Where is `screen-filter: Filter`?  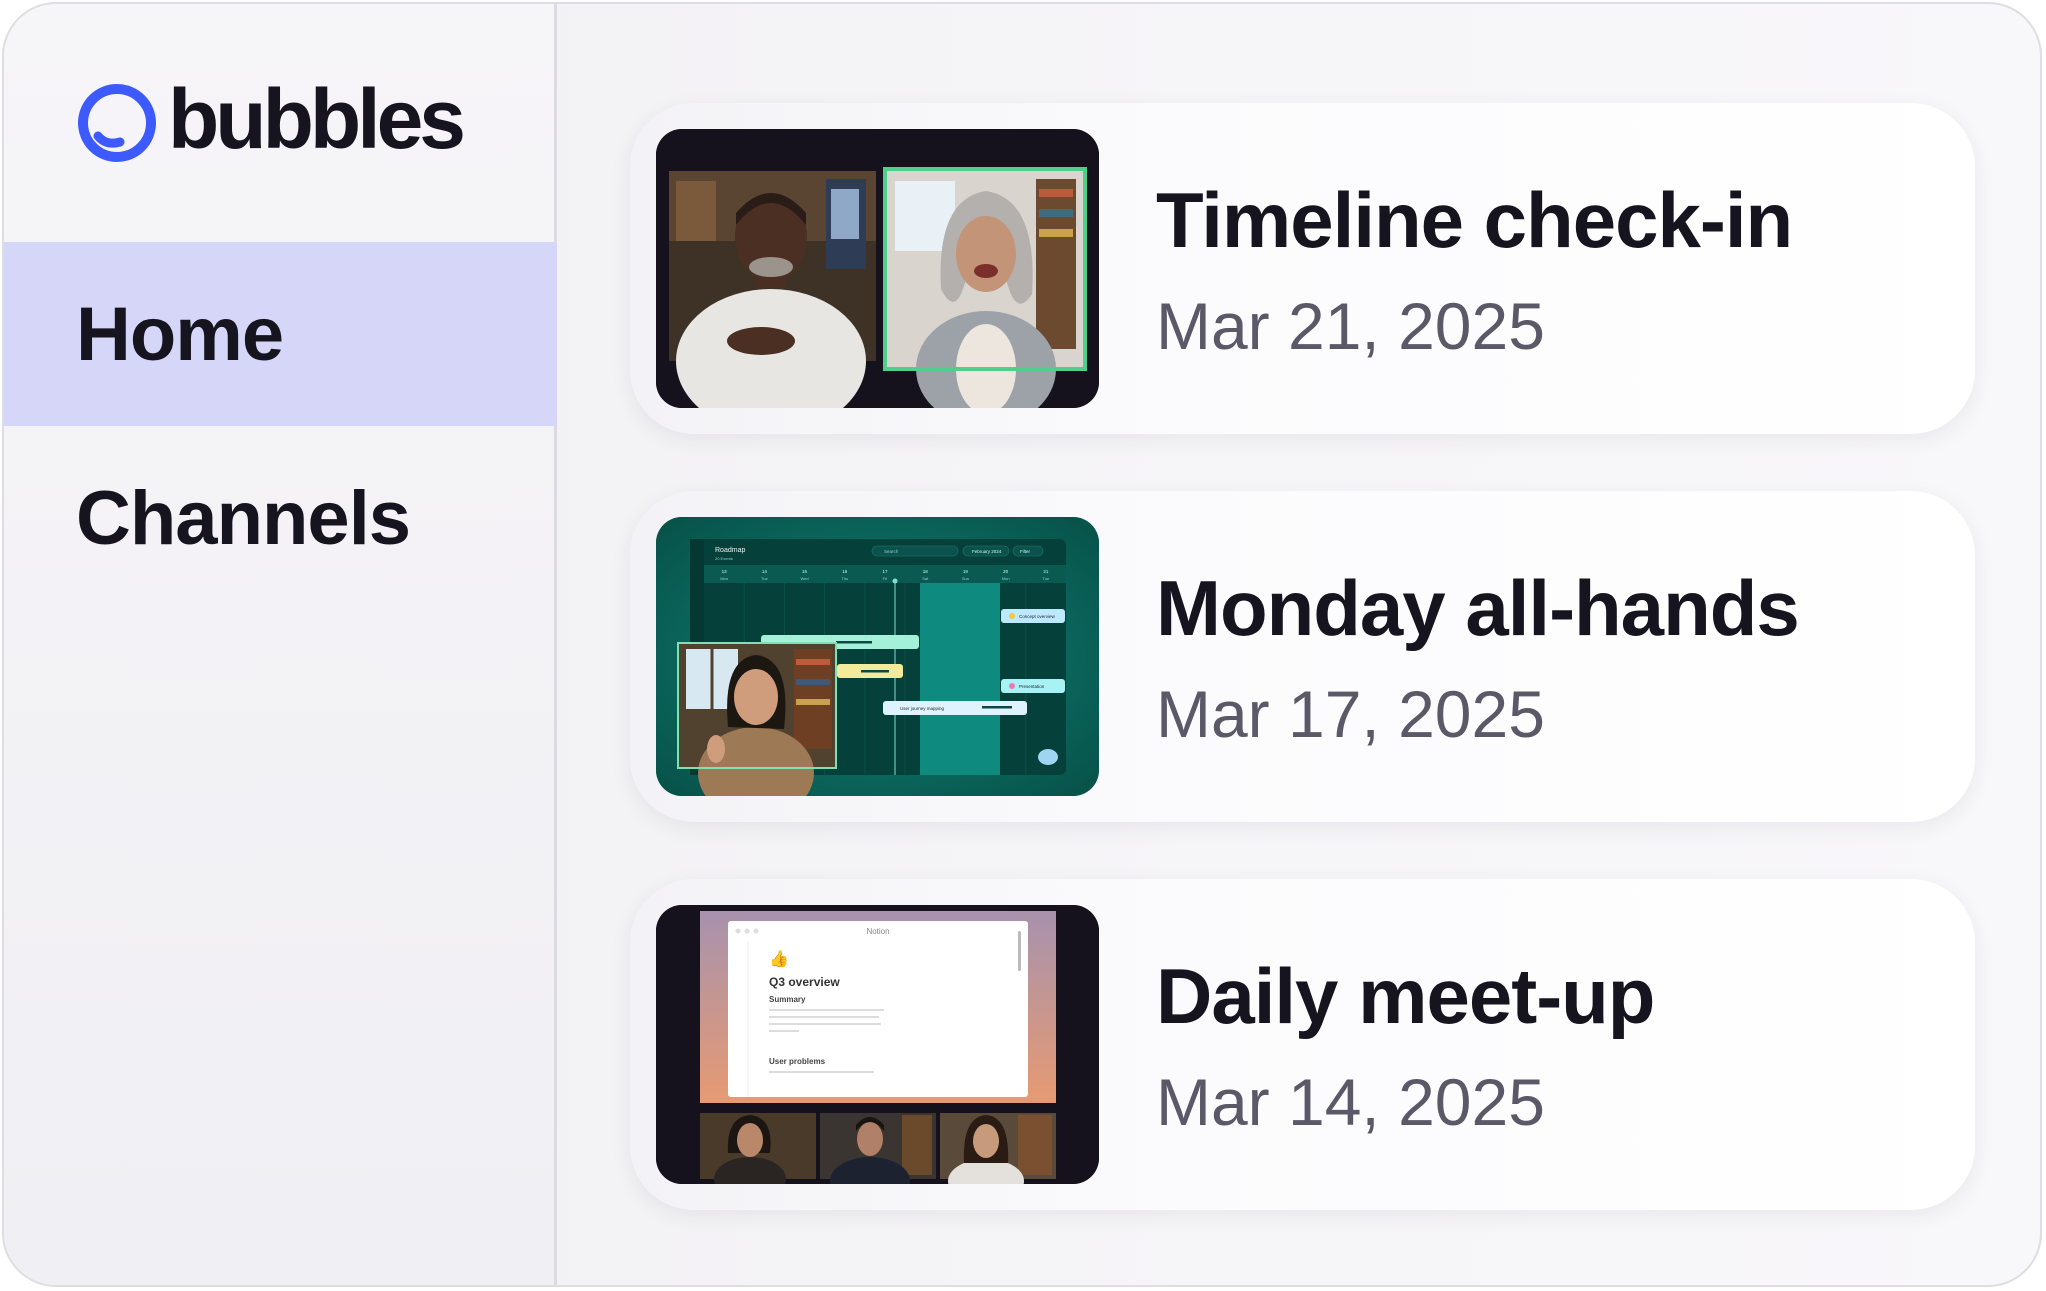
screen-filter: Filter is located at coordinates (1025, 551).